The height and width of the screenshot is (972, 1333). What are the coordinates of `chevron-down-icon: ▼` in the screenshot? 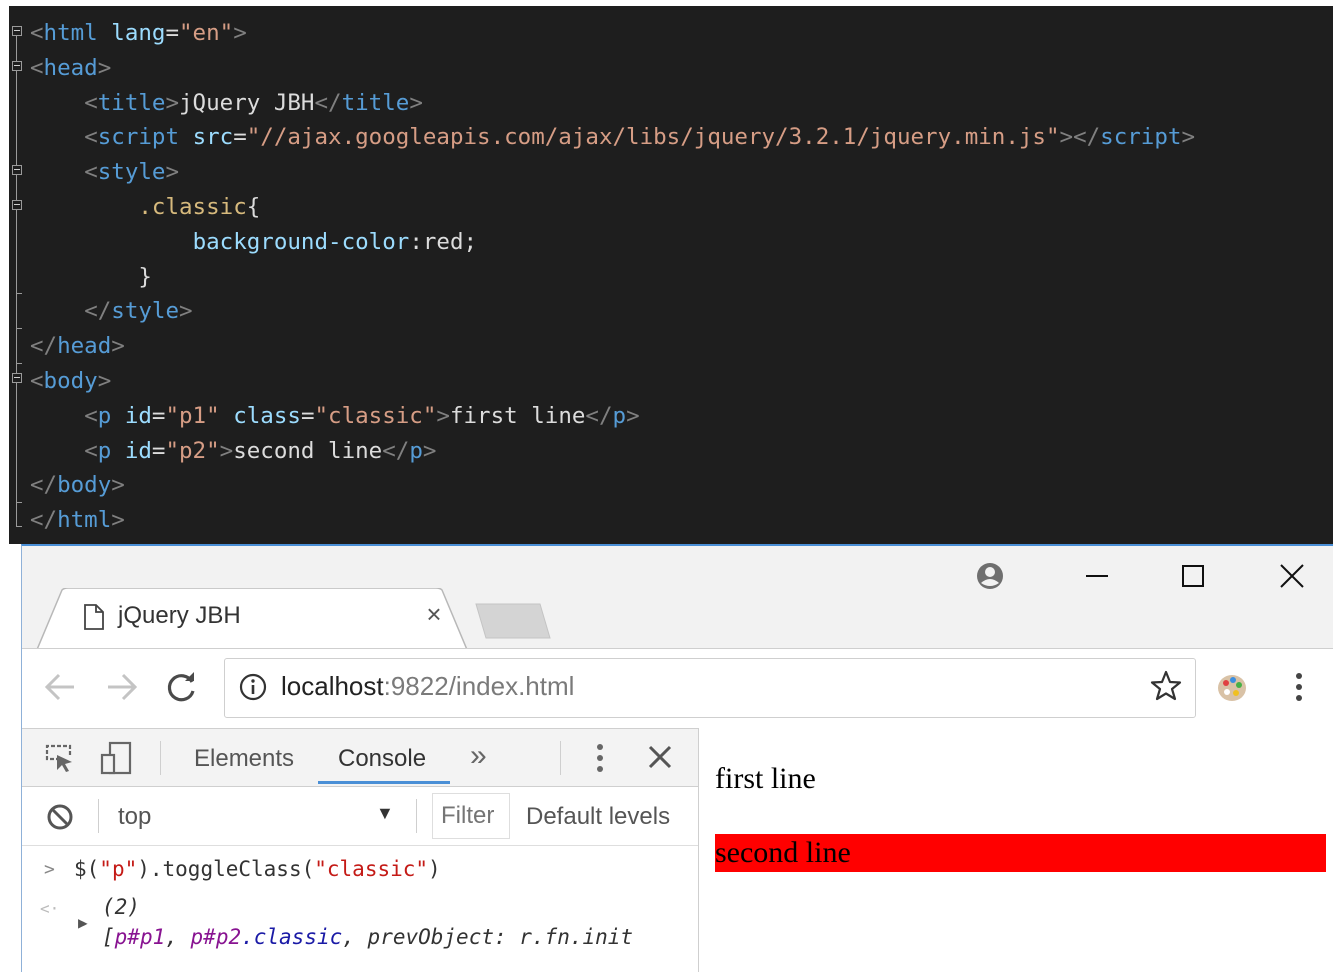 It's located at (385, 813).